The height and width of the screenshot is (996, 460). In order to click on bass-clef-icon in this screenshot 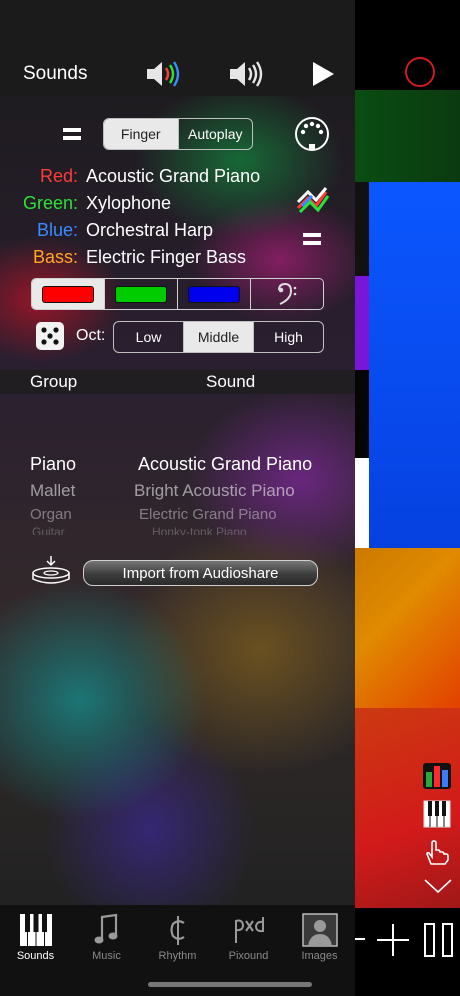, I will do `click(287, 293)`.